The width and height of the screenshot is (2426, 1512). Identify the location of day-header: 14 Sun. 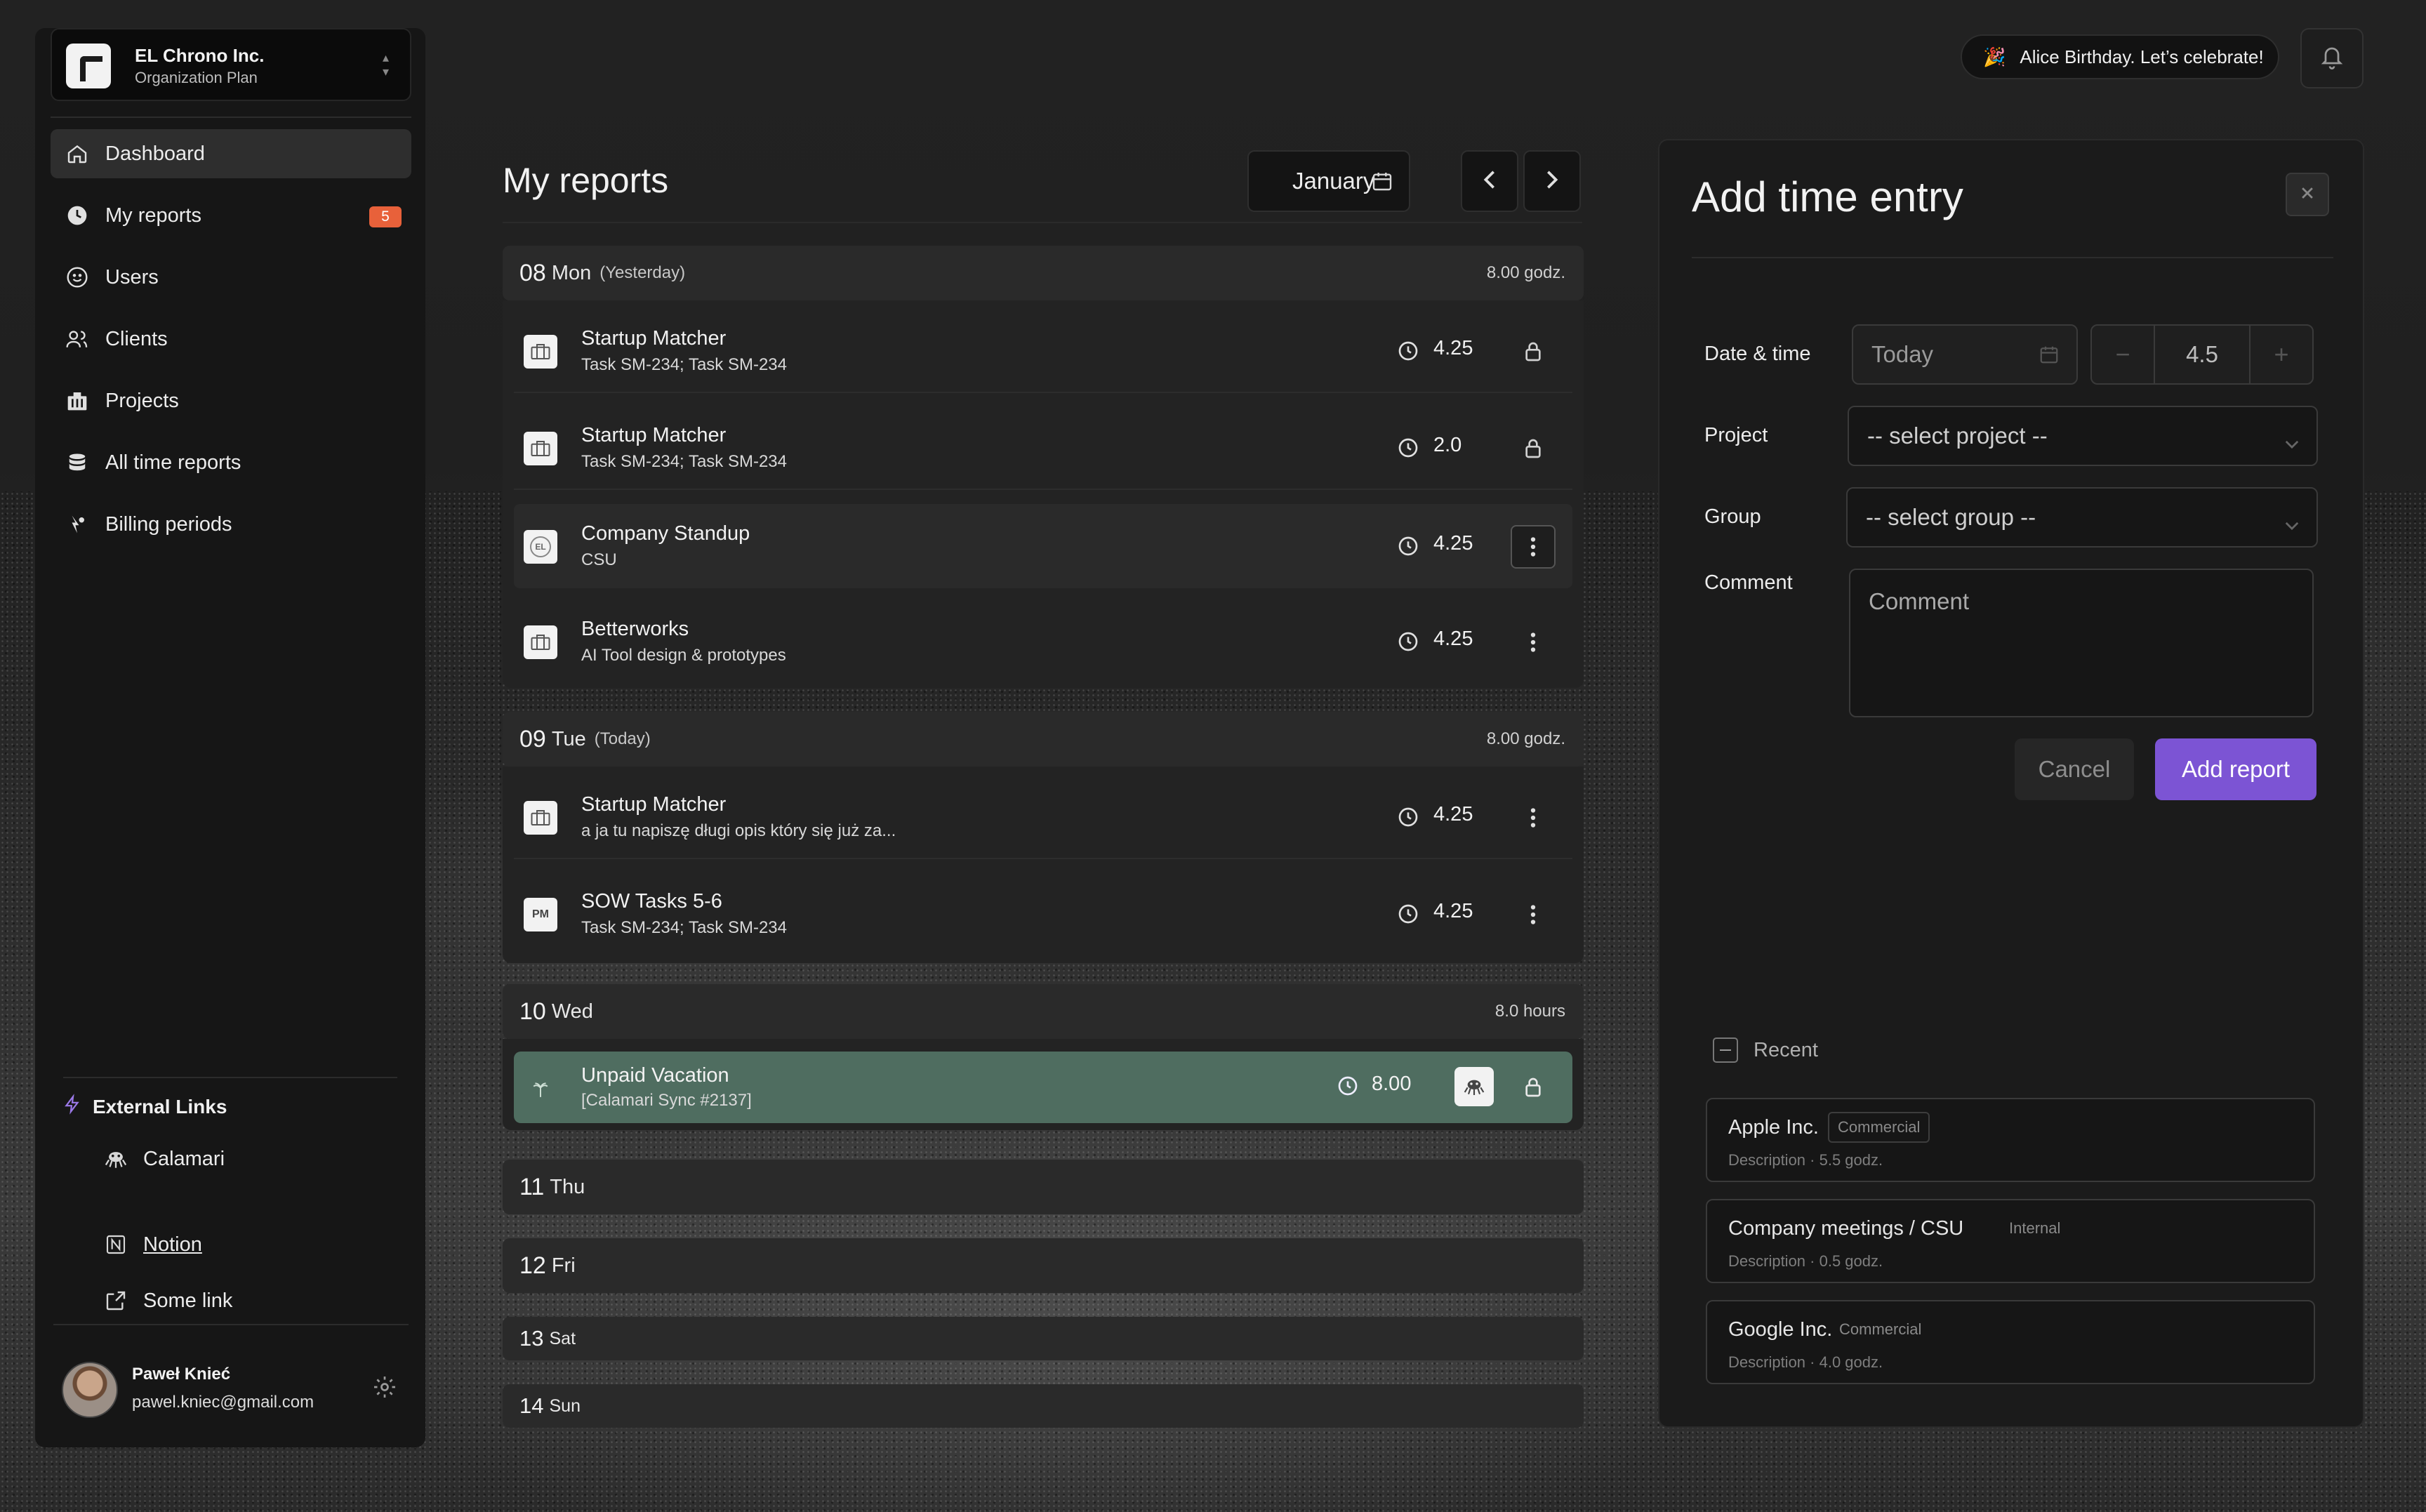
(1043, 1406).